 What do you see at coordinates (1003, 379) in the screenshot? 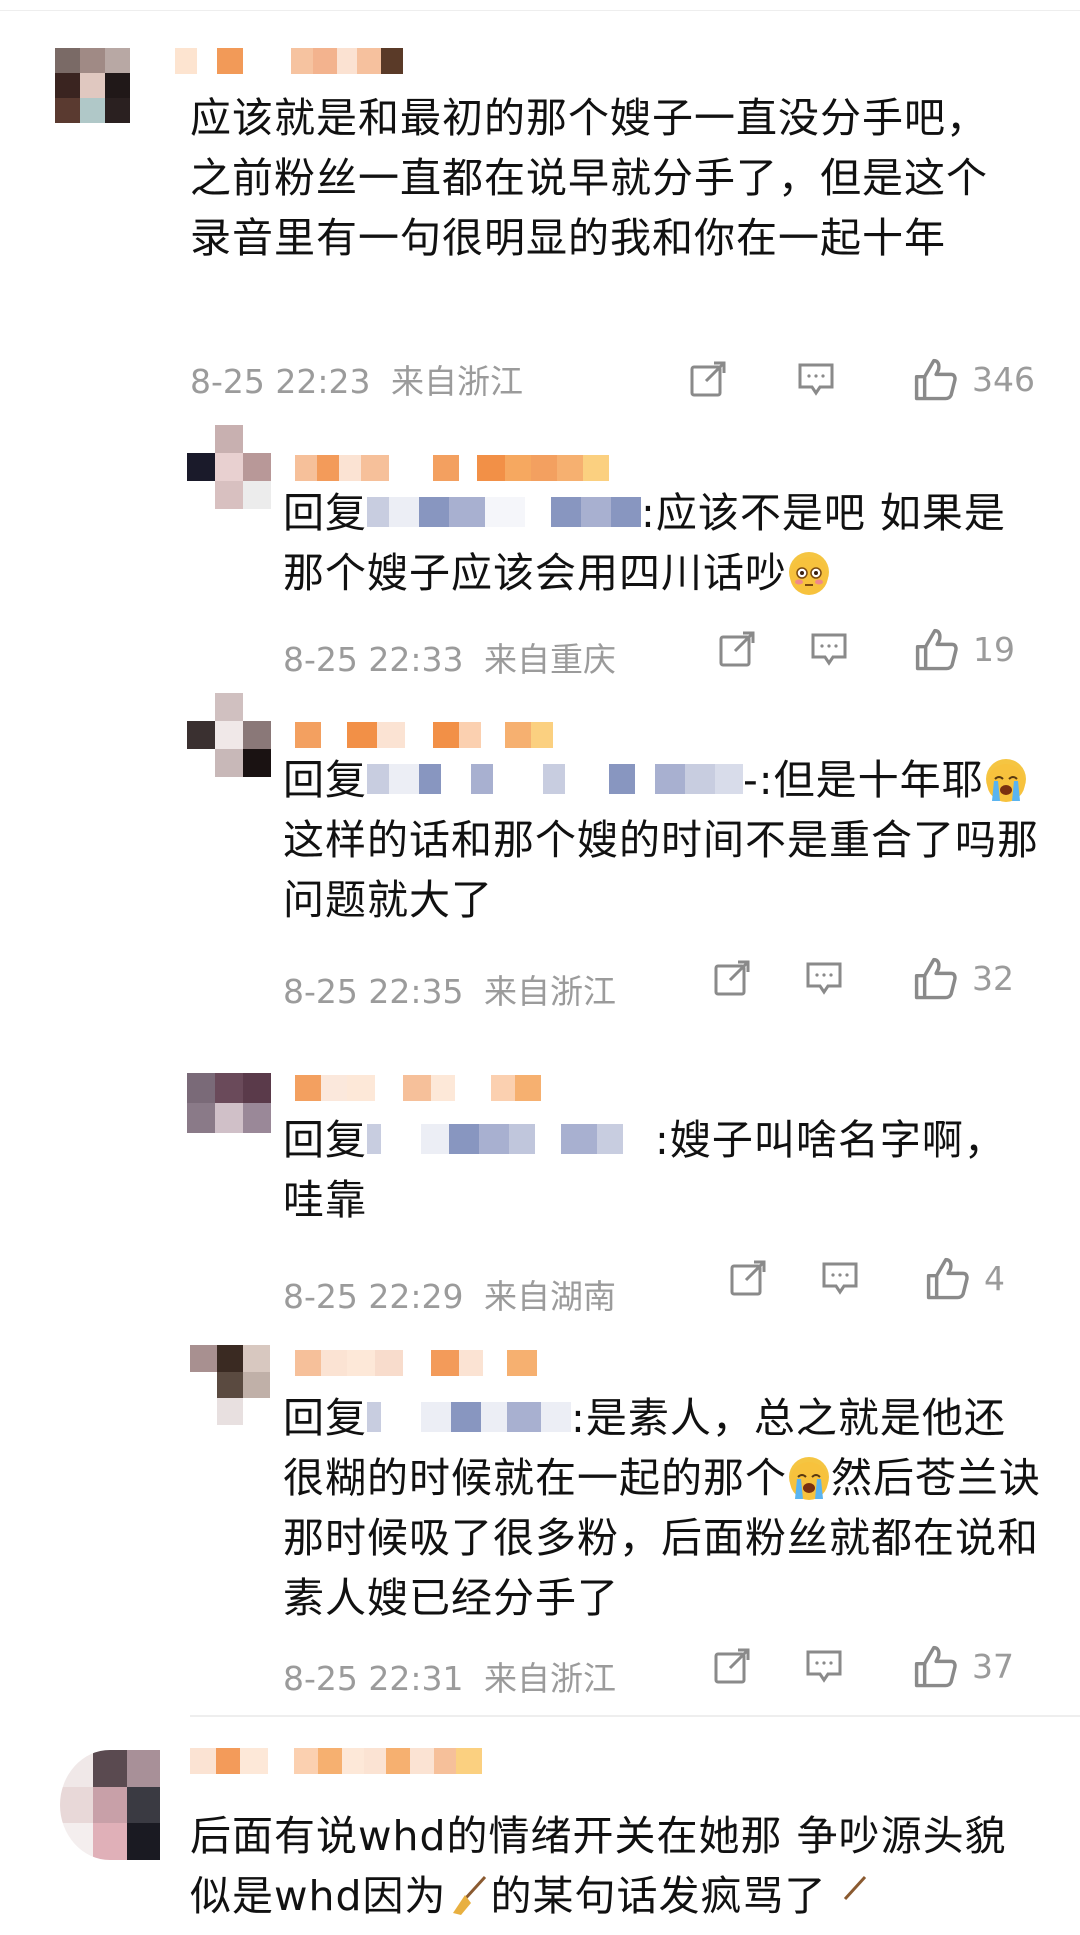
I see `like-count: 346` at bounding box center [1003, 379].